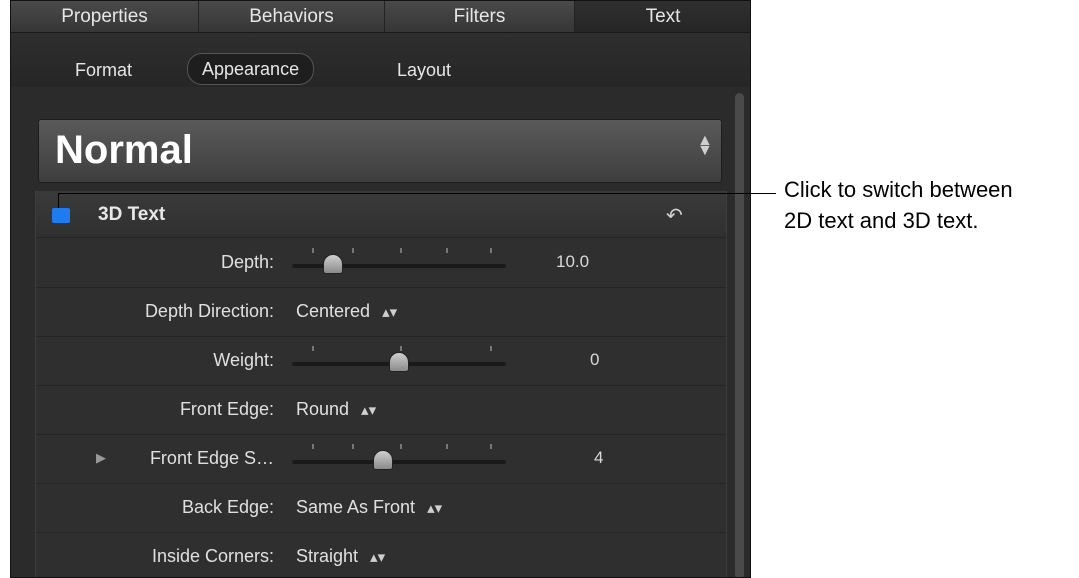 The width and height of the screenshot is (1079, 578). I want to click on callout-line-1: Click to switch between, so click(898, 189).